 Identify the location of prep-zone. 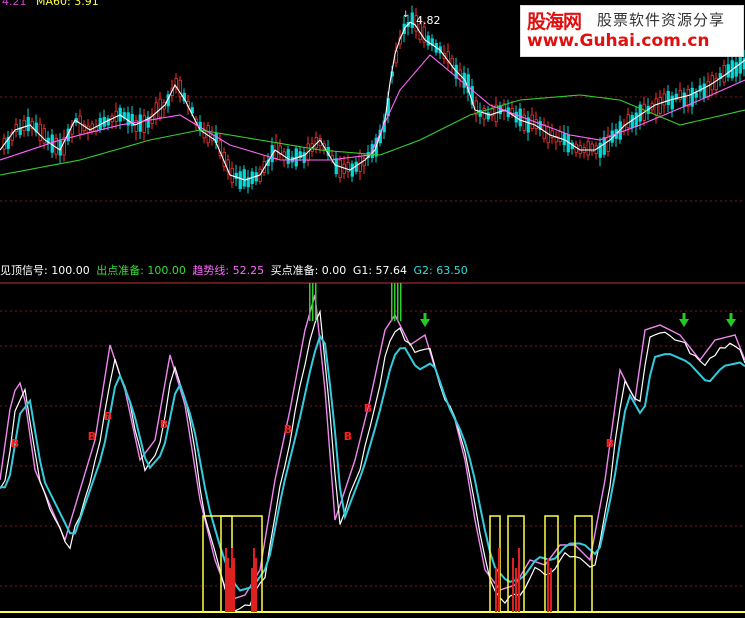
(583, 563).